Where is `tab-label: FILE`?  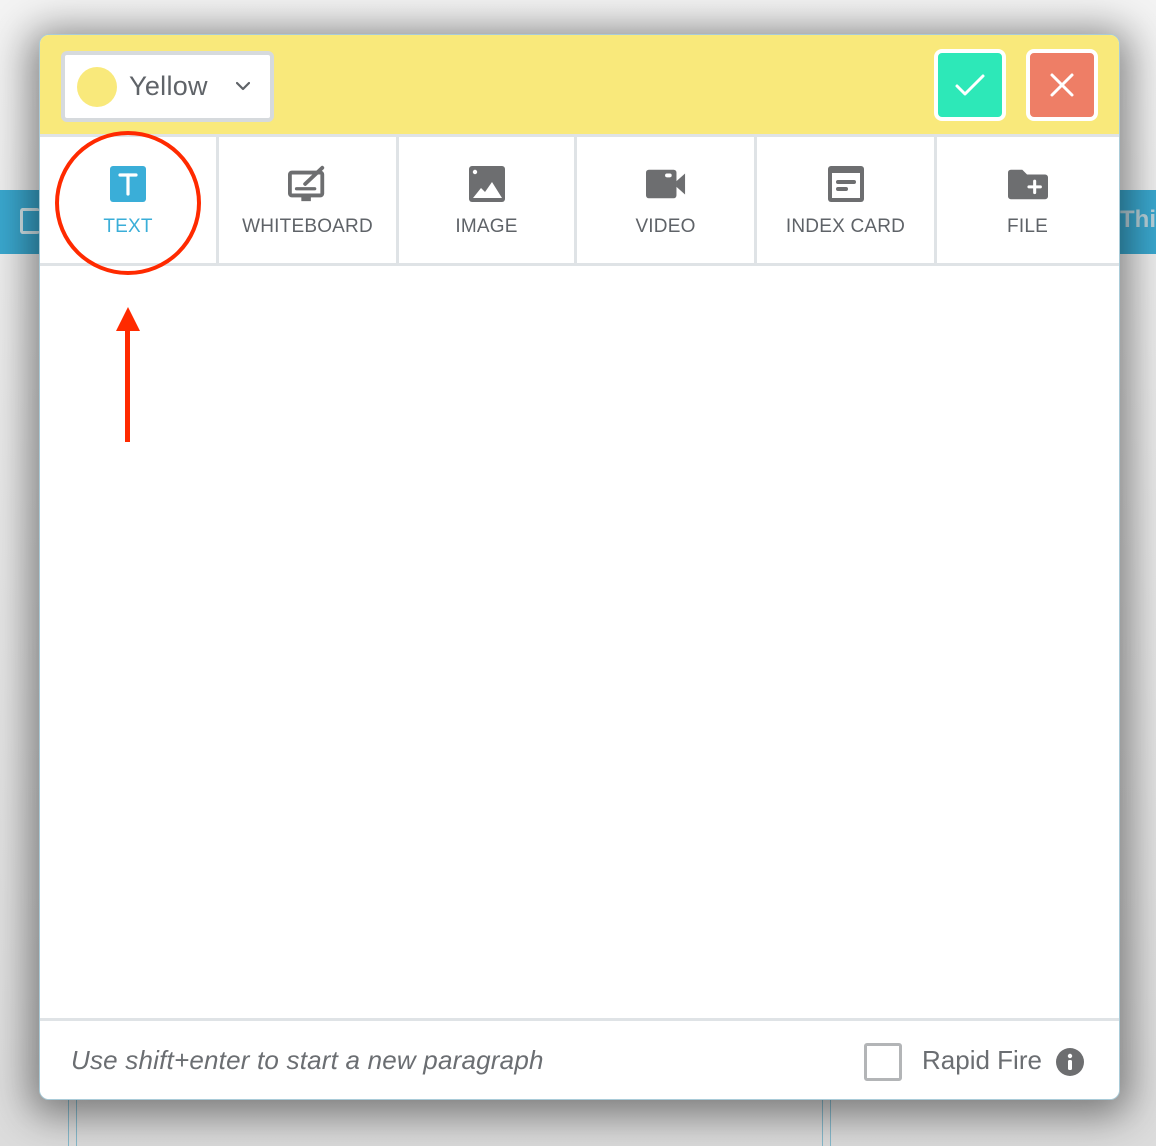 tab-label: FILE is located at coordinates (1027, 226).